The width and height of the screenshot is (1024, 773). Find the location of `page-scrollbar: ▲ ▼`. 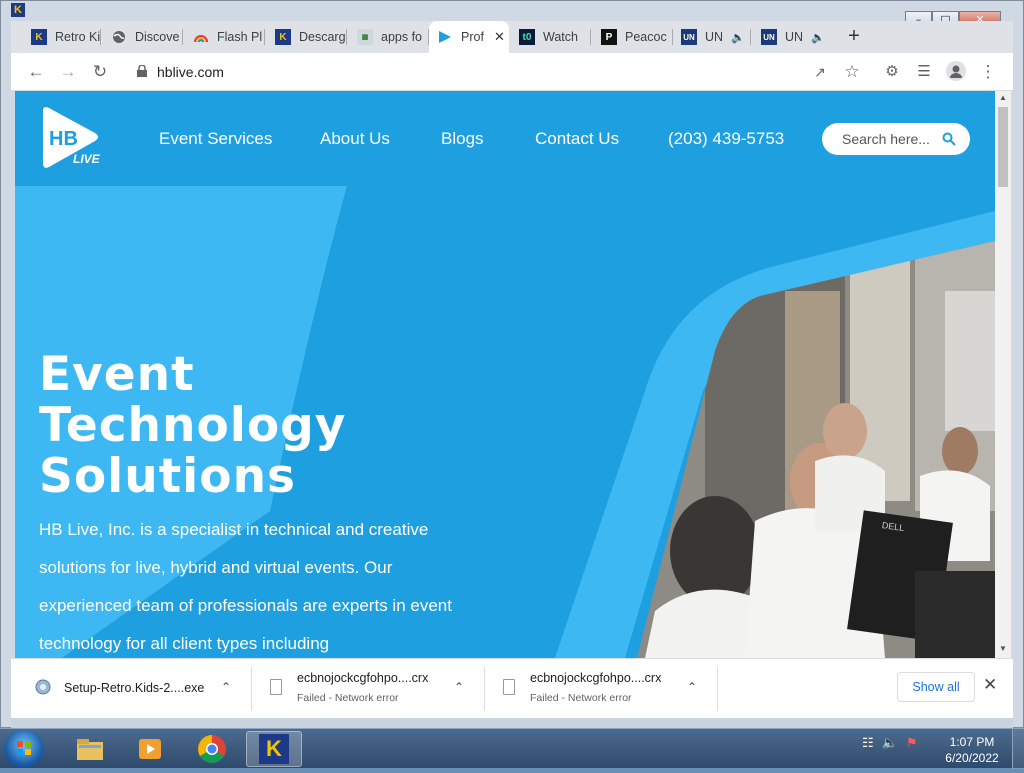

page-scrollbar: ▲ ▼ is located at coordinates (1003, 374).